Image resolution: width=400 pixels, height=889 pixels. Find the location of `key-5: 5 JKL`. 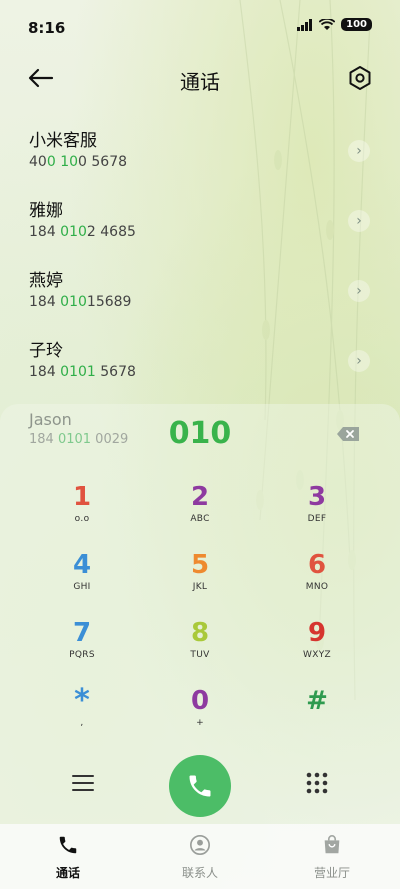

key-5: 5 JKL is located at coordinates (200, 578).